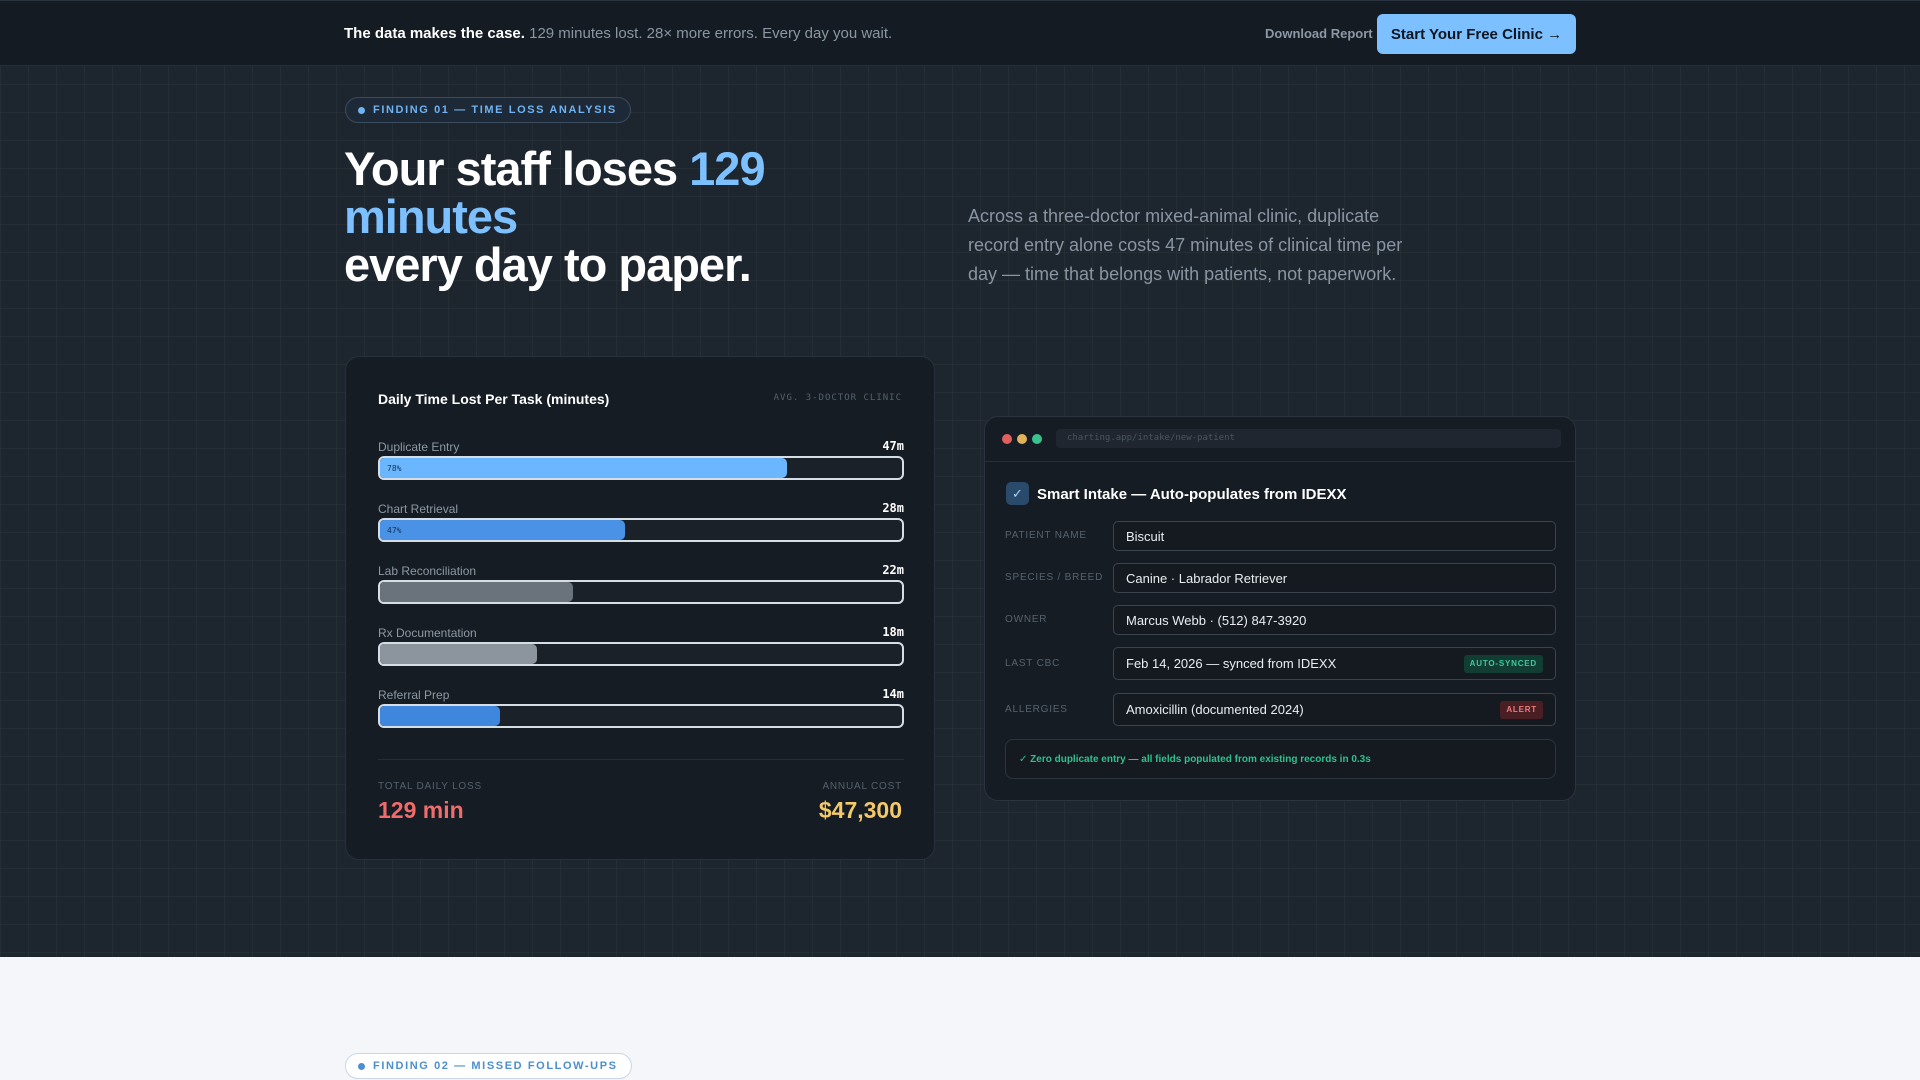 The image size is (1920, 1080). Describe the element at coordinates (1503, 664) in the screenshot. I see `auto-synced-badge: AUTO-SYNCED` at that location.